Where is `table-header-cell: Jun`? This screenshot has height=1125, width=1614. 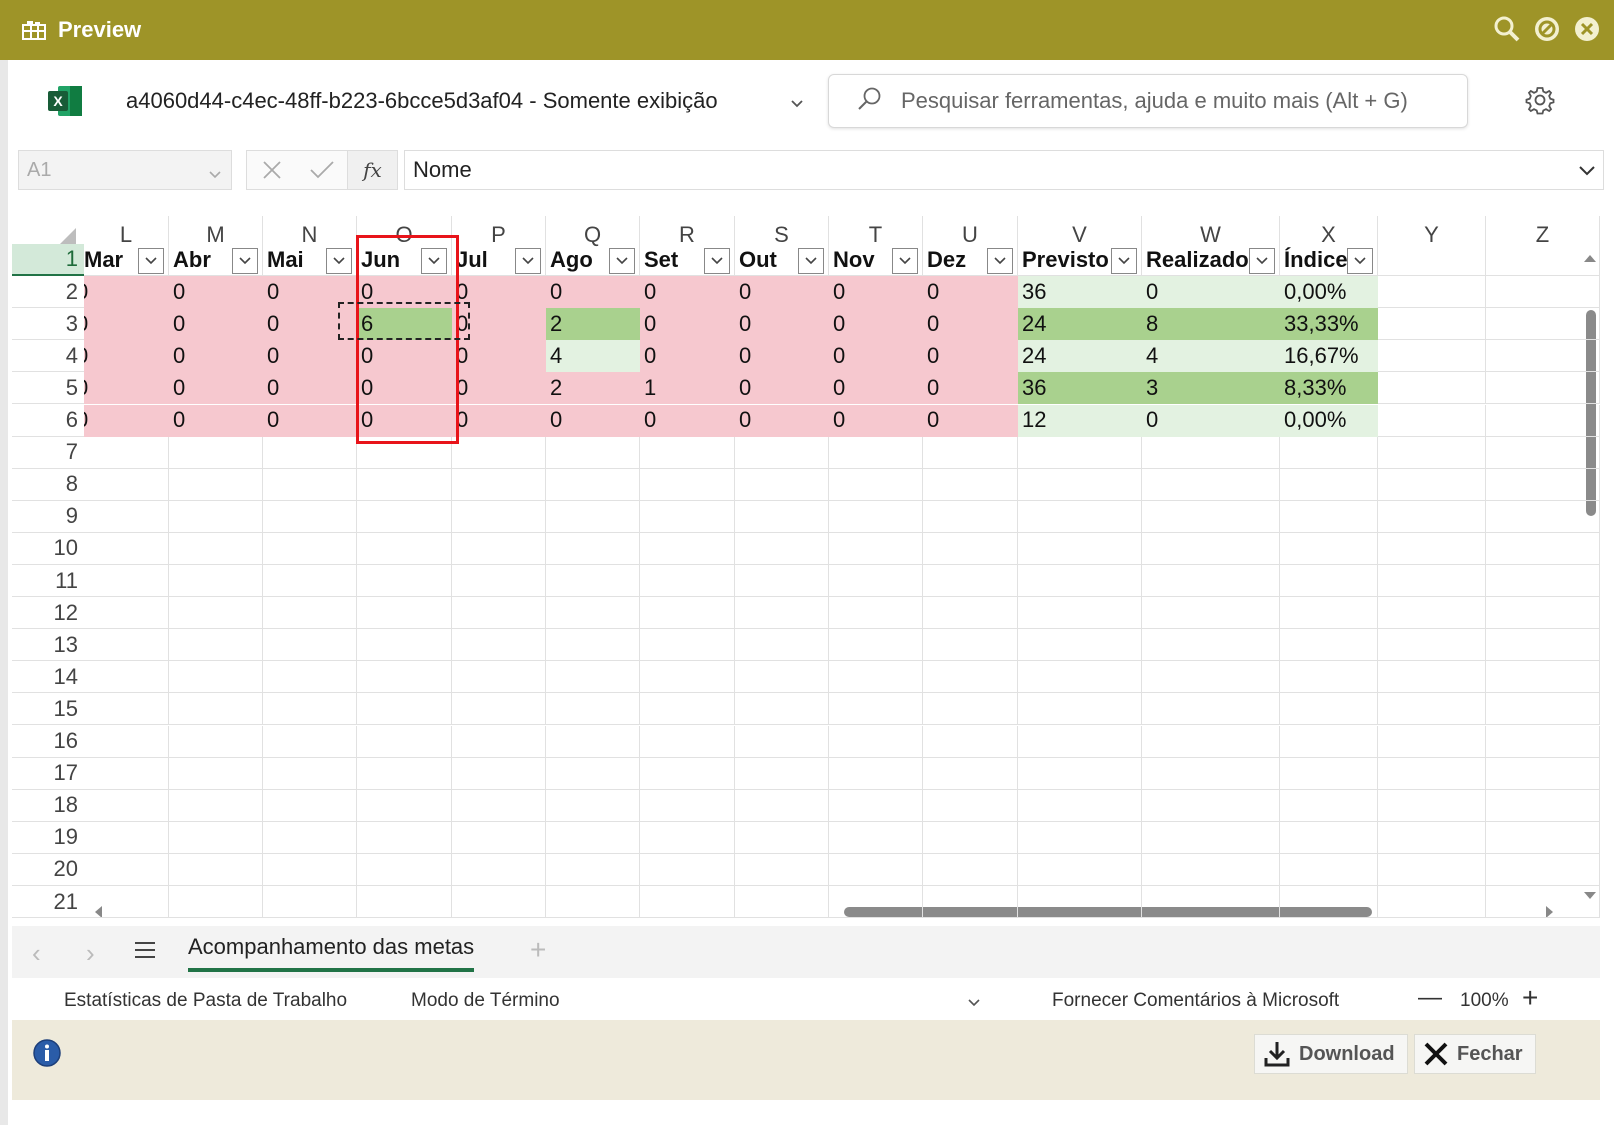
table-header-cell: Jun is located at coordinates (404, 260).